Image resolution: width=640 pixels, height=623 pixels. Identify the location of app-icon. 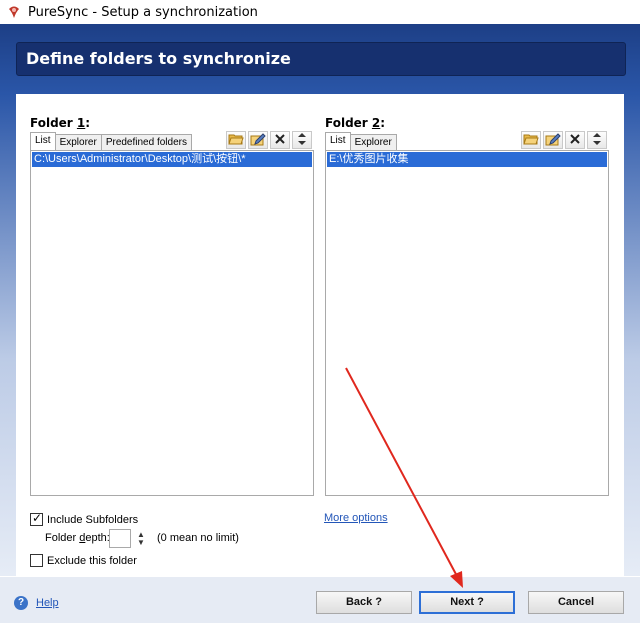
(14, 12).